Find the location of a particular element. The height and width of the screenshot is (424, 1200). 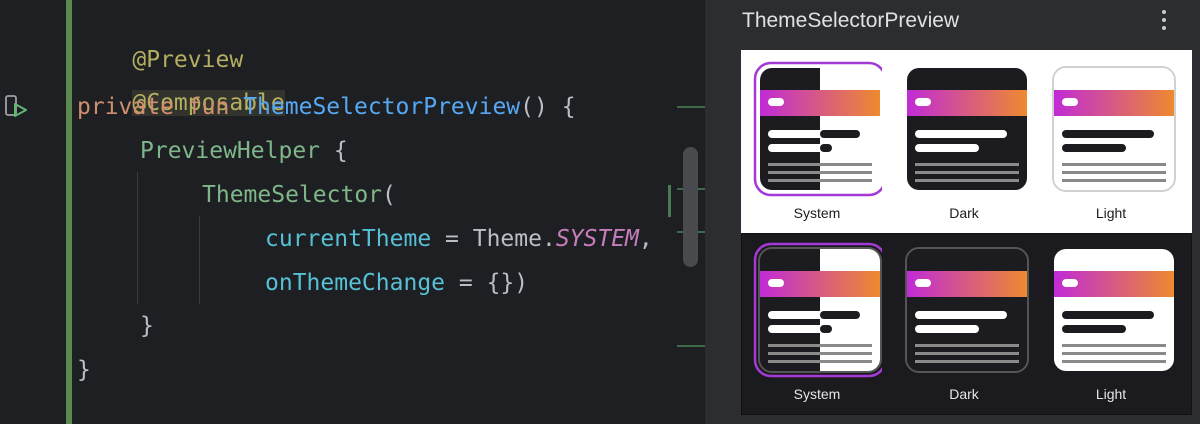

code-text: {}) is located at coordinates (507, 283).